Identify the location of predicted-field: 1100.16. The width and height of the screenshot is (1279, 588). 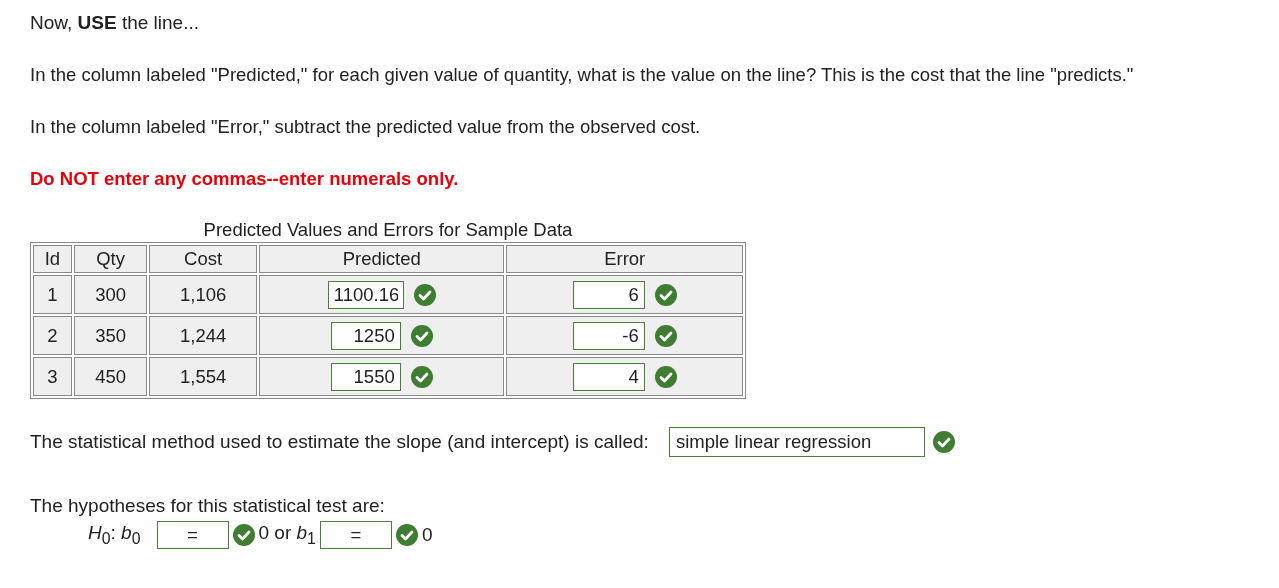
(365, 294).